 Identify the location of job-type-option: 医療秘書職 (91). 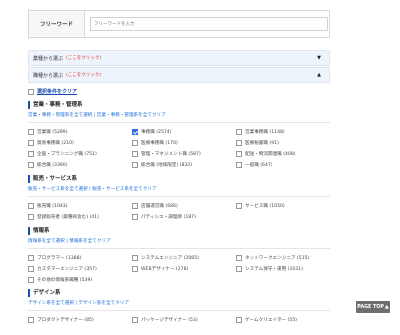
(288, 142).